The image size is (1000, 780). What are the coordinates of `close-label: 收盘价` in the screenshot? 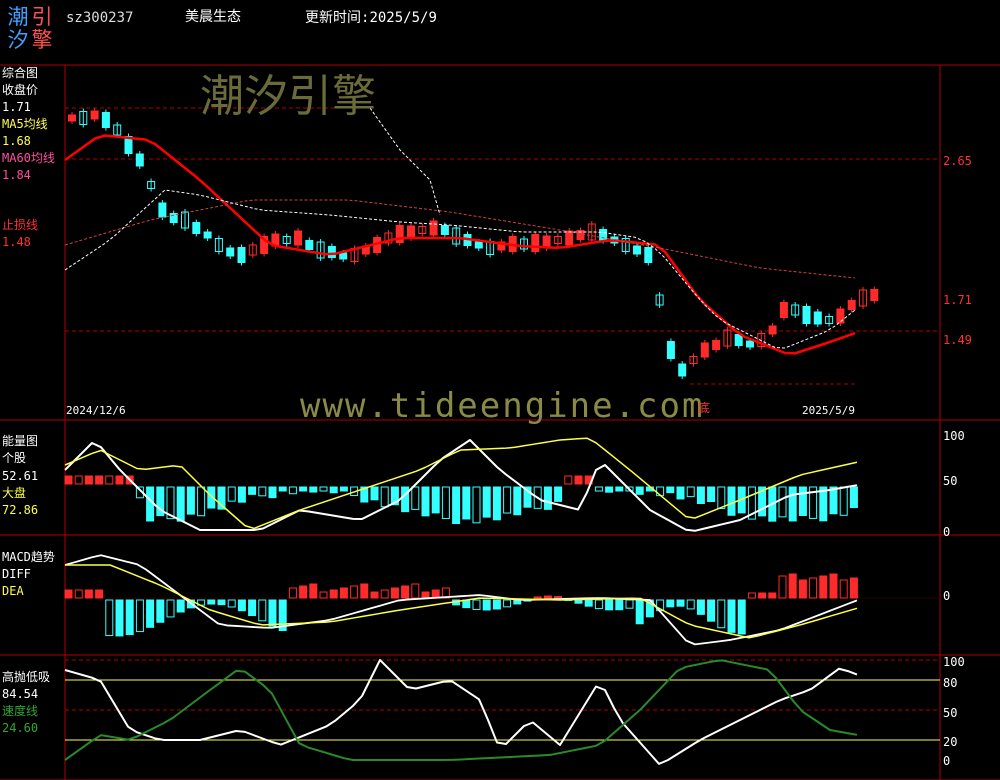 It's located at (20, 90).